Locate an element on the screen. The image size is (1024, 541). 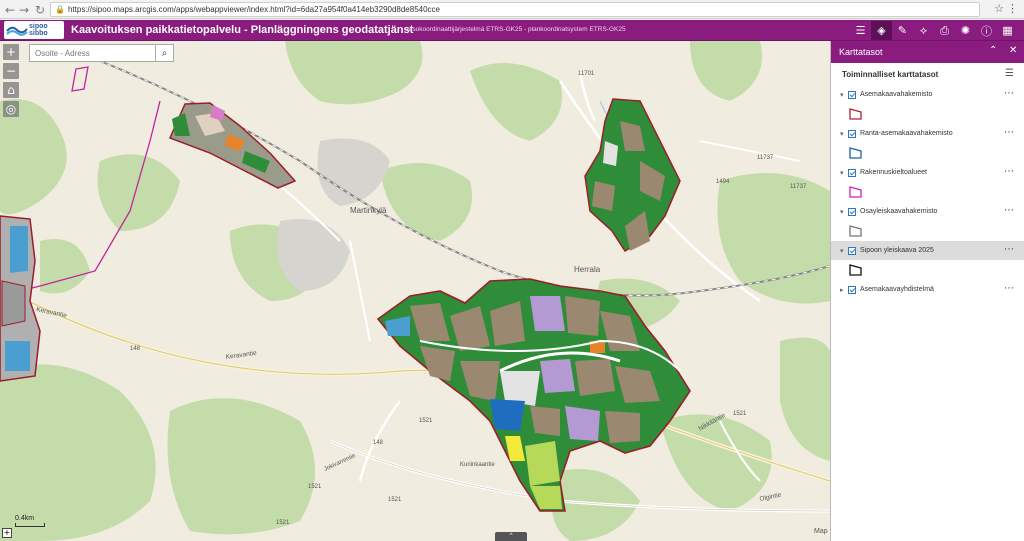
layer-row: ▾ Rakennuskieltoalueet ⋯ is located at coordinates (927, 172).